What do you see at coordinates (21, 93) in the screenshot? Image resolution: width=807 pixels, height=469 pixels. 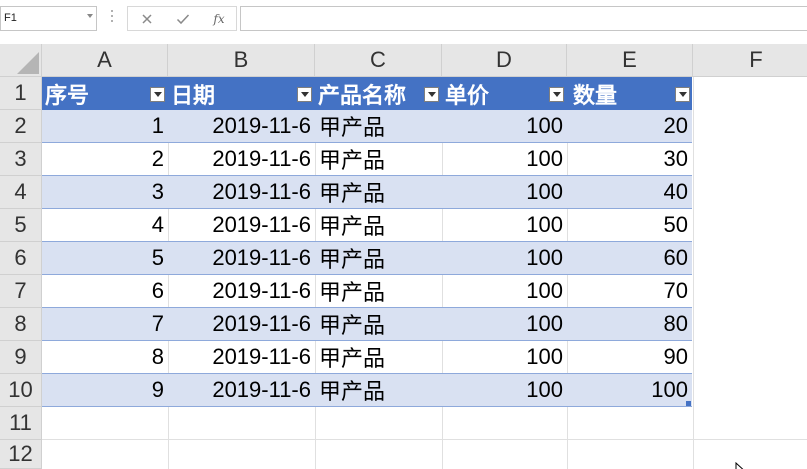 I see `row-header-1: 1` at bounding box center [21, 93].